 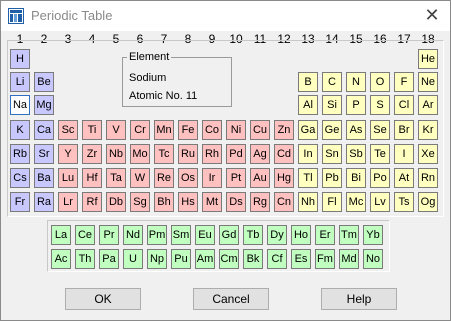 I want to click on element-button-gd: Gd, so click(x=229, y=235).